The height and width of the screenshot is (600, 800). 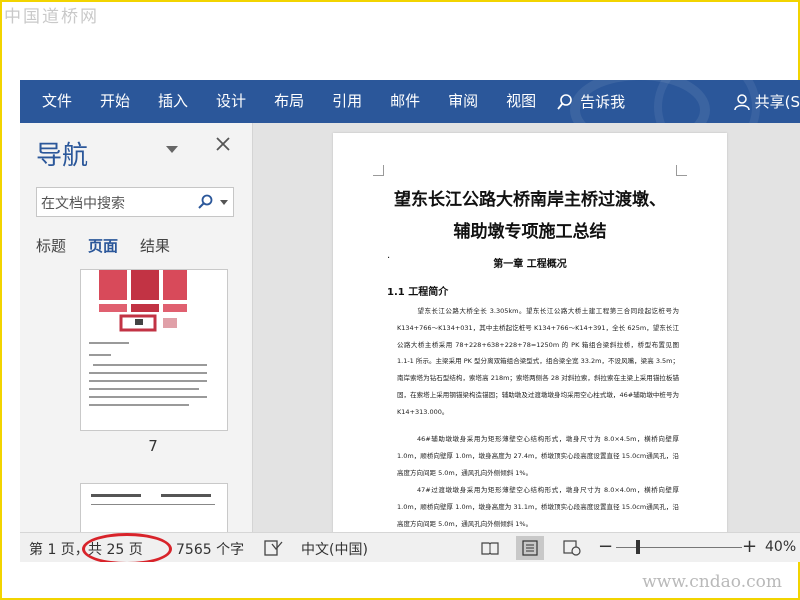 What do you see at coordinates (389, 258) in the screenshot?
I see `paragraph-mark: ·` at bounding box center [389, 258].